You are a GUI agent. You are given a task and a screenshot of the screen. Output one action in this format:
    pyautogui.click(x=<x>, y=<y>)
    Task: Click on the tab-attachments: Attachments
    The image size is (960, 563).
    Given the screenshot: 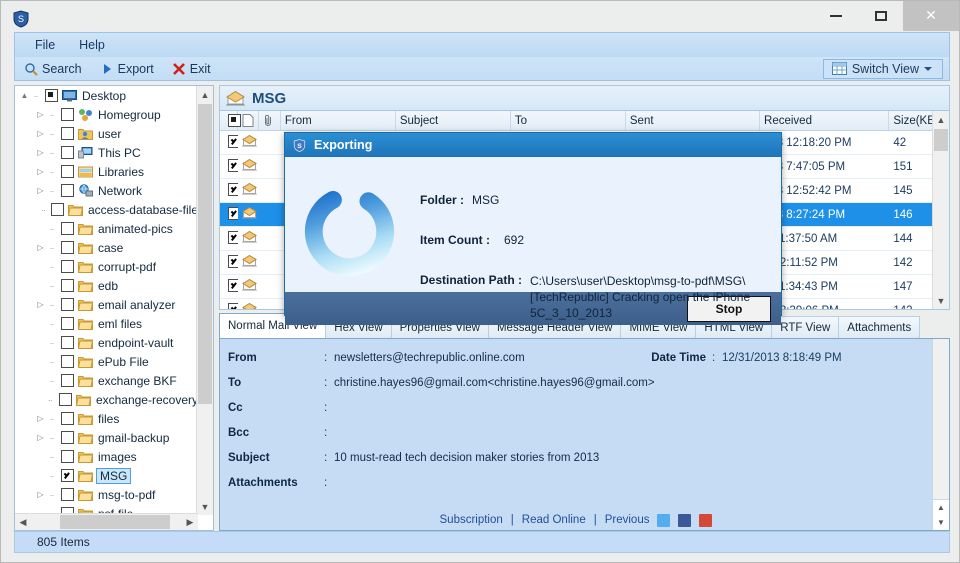 What is the action you would take?
    pyautogui.click(x=879, y=327)
    